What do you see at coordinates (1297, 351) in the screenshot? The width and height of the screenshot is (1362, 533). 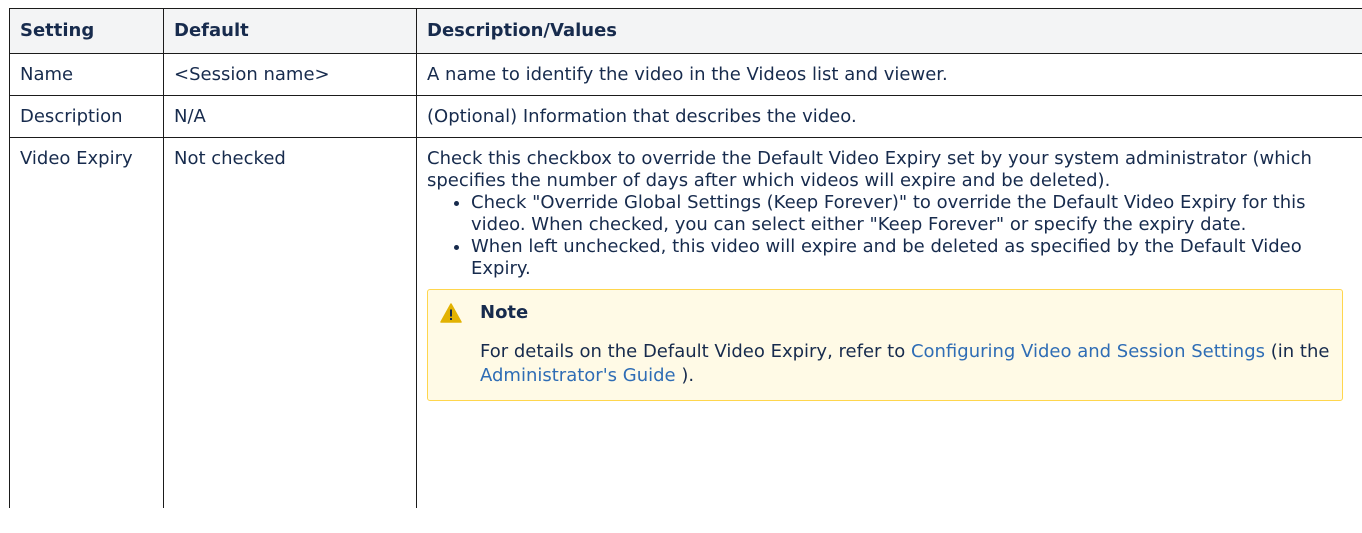 I see `note-text: (in the` at bounding box center [1297, 351].